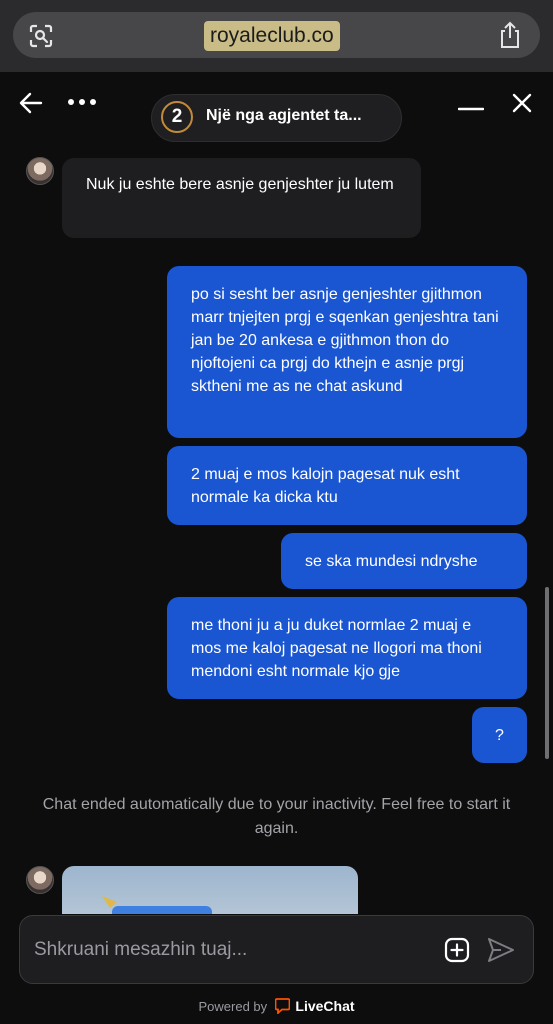  What do you see at coordinates (510, 35) in the screenshot?
I see `share-icon` at bounding box center [510, 35].